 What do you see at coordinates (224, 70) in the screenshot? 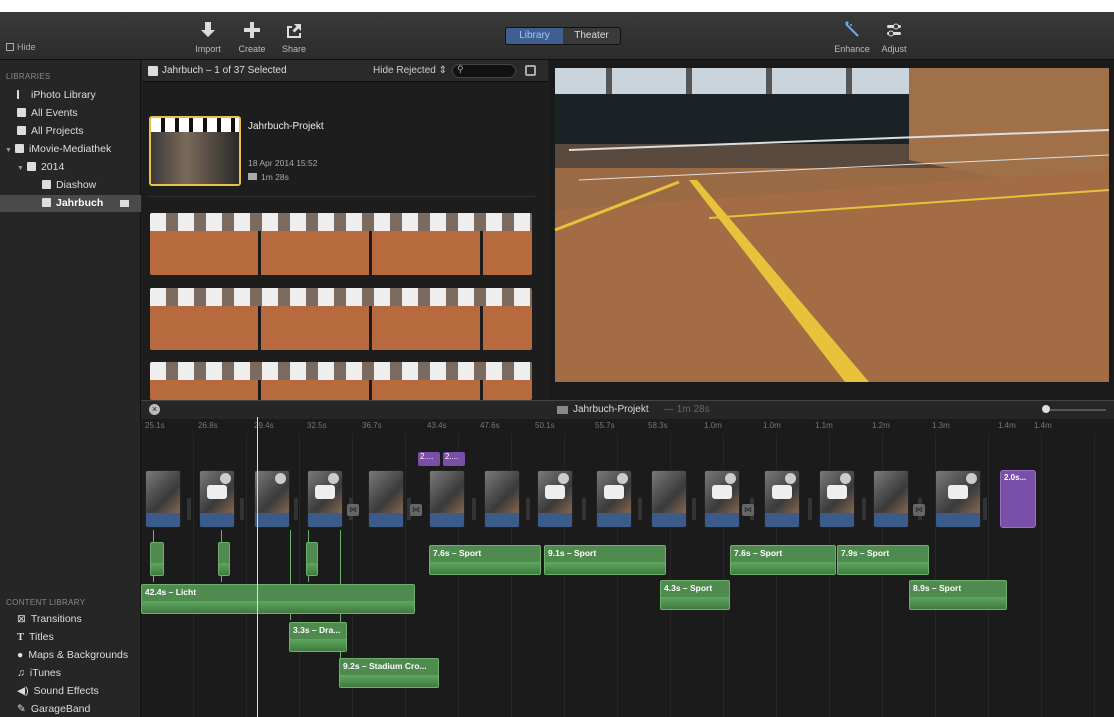
I see `browser-title: Jahrbuch – 1 of 37 Selected` at bounding box center [224, 70].